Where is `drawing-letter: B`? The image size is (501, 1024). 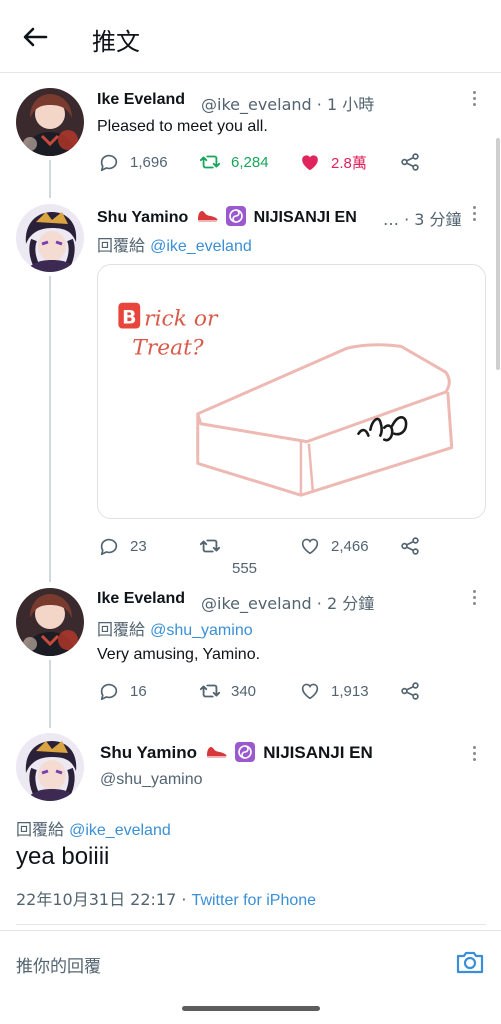
drawing-letter: B is located at coordinates (129, 318).